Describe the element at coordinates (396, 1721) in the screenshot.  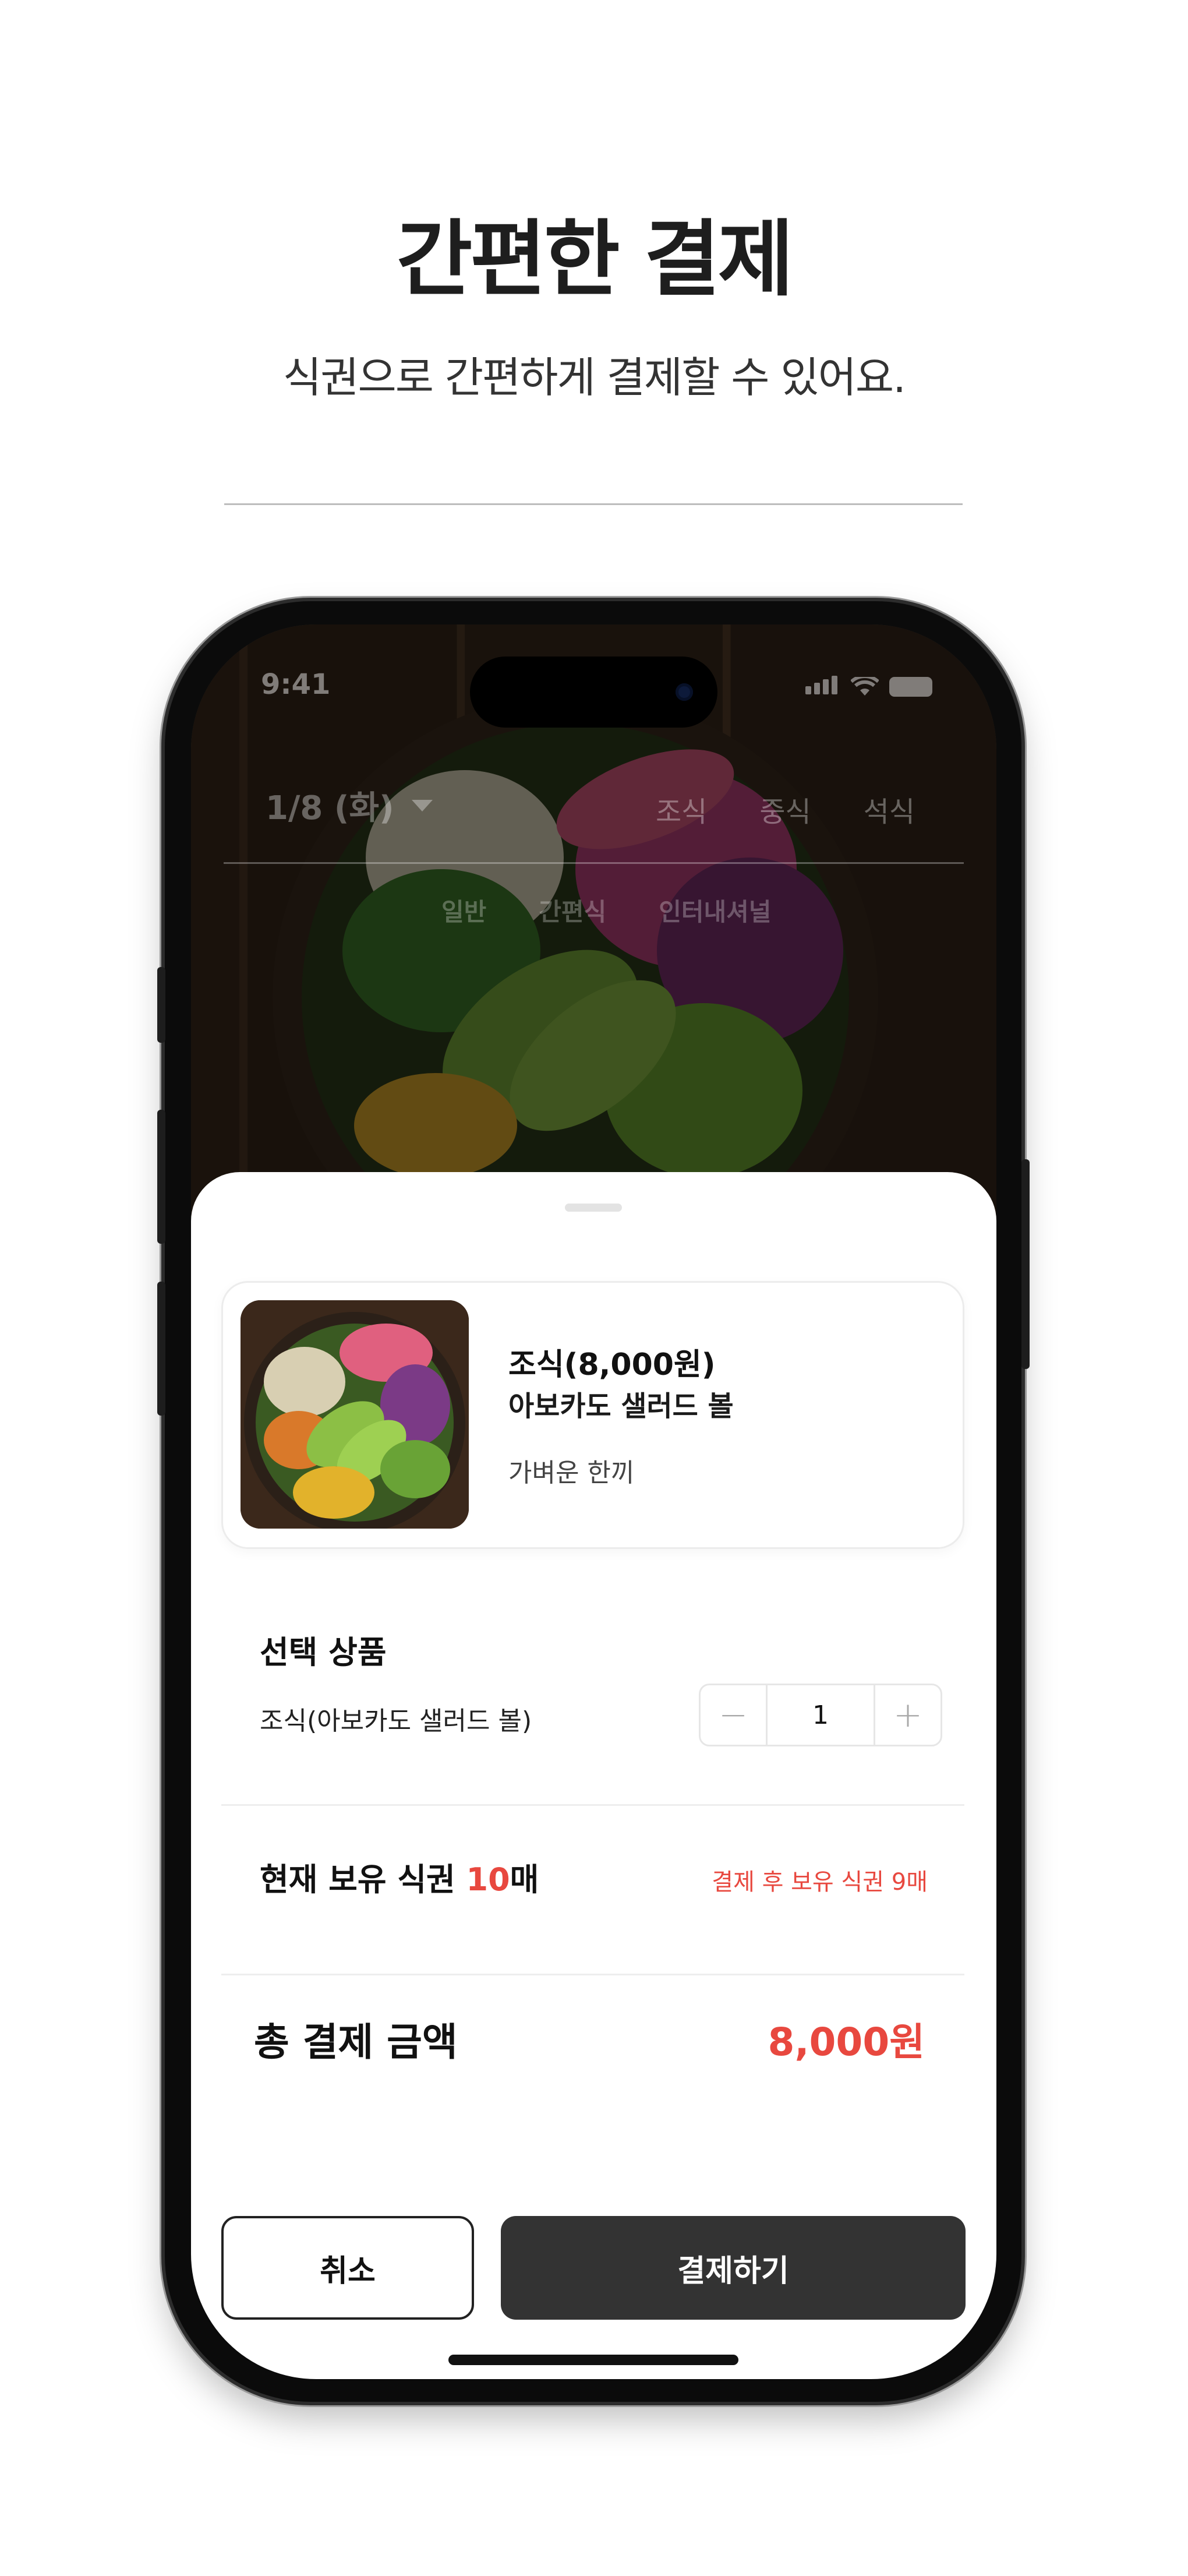
I see `selected-item-label: 조식(아보카도 샐러드 볼)` at that location.